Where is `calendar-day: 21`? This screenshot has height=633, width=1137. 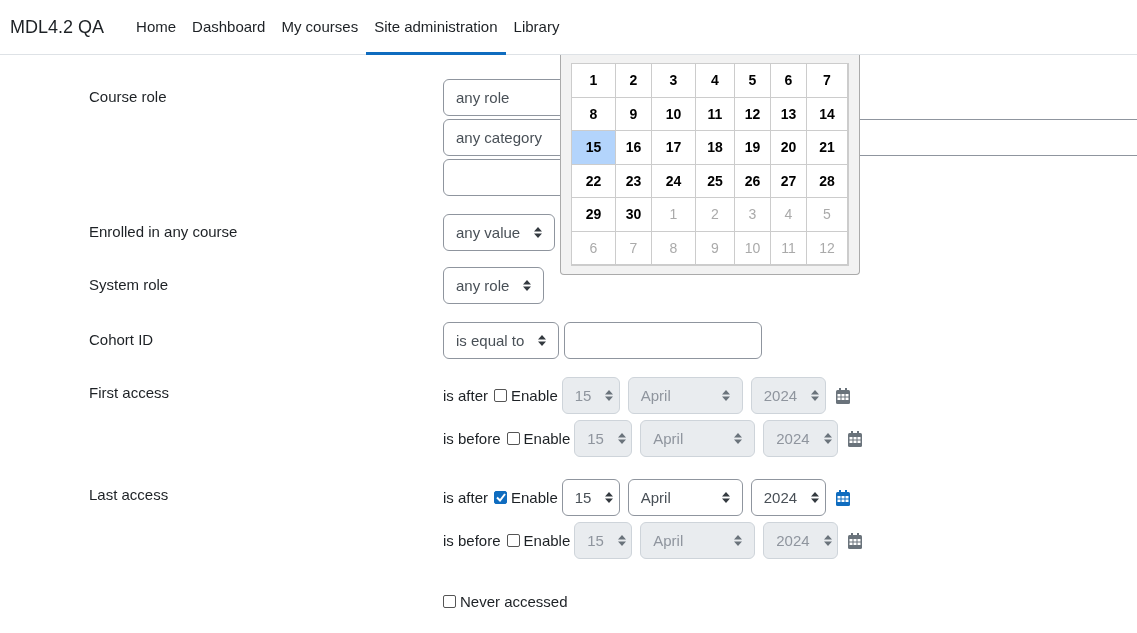 calendar-day: 21 is located at coordinates (827, 148).